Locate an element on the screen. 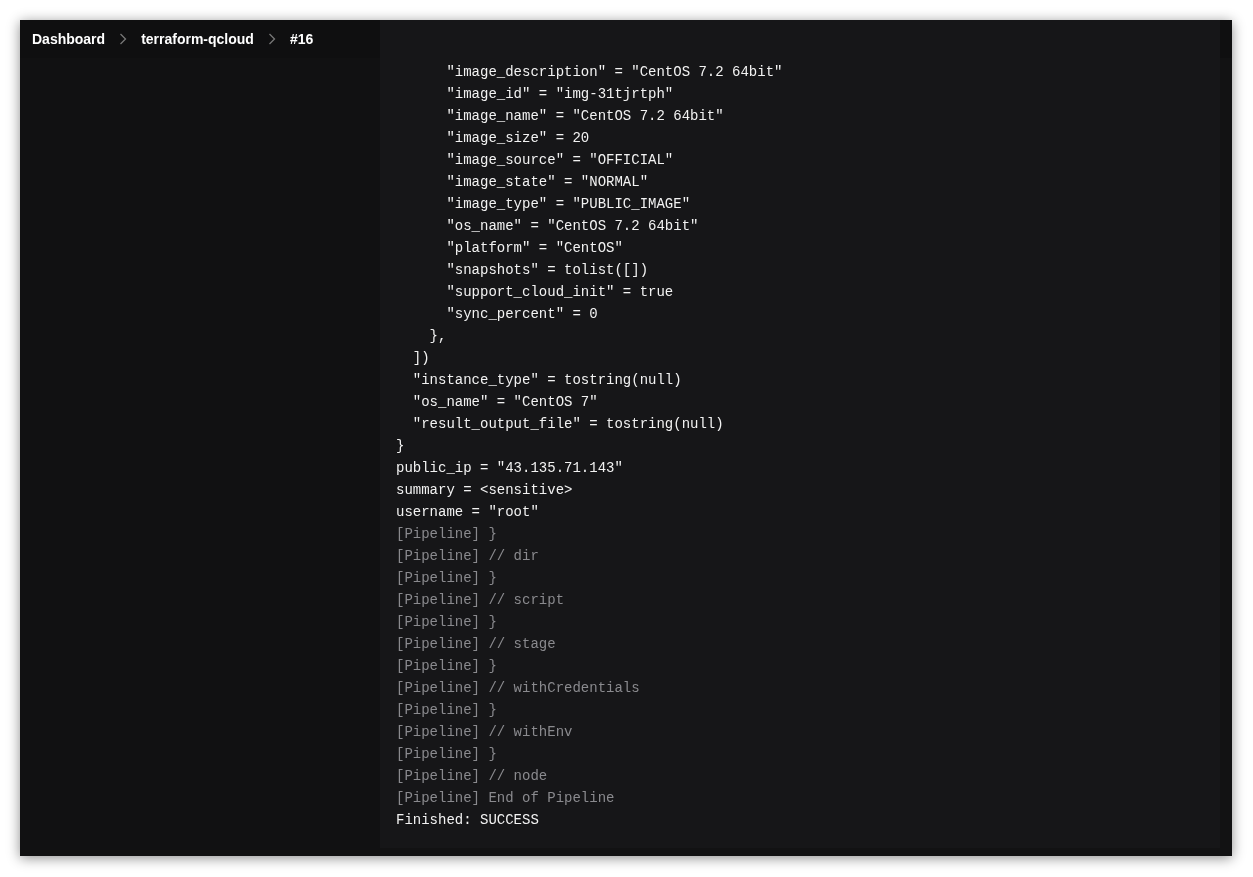  console-line: "instance_type" = tostring(null) is located at coordinates (546, 380).